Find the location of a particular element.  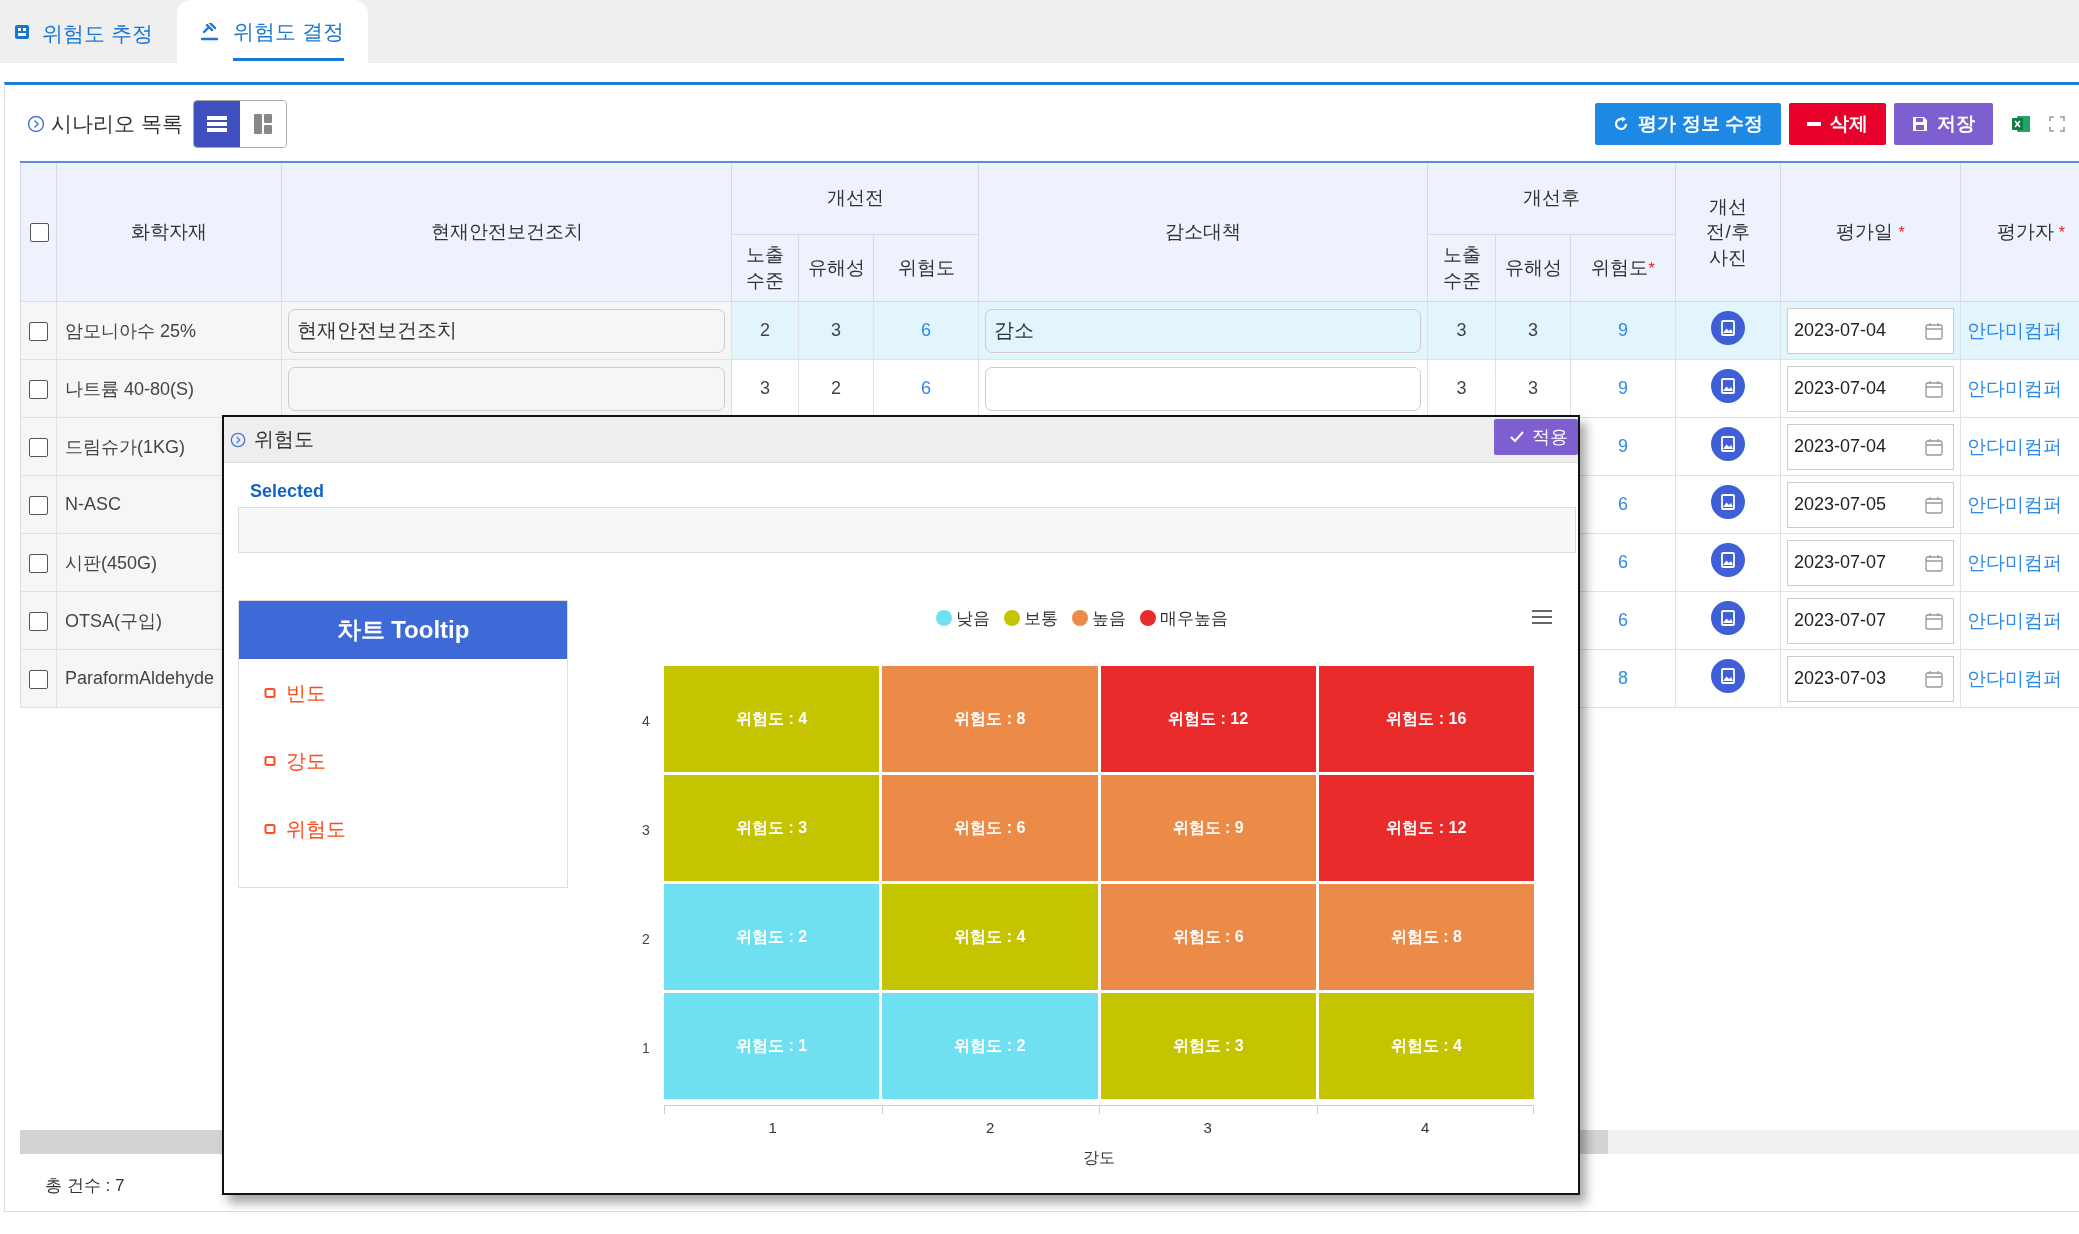

material-name: N-ASC is located at coordinates (93, 504).